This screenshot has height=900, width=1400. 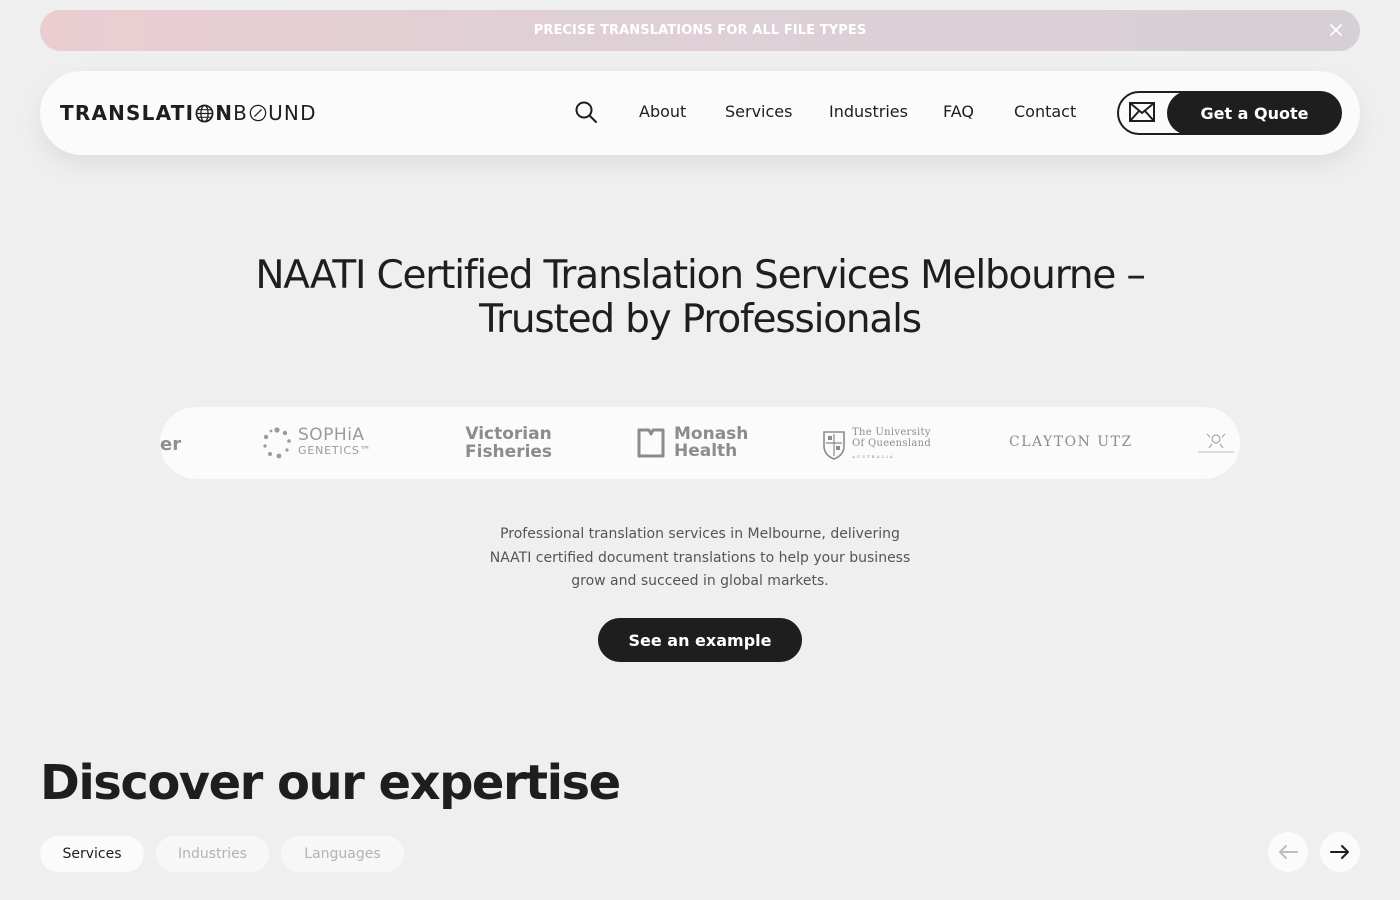 I want to click on monash-logo-line2: Health, so click(x=706, y=451).